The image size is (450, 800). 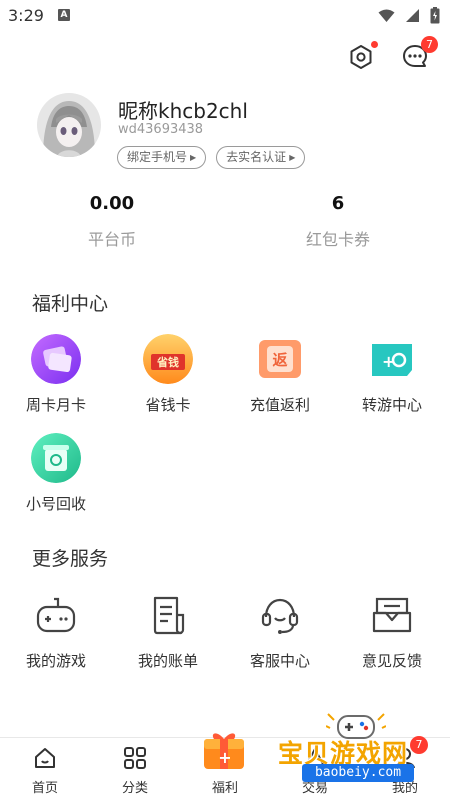 What do you see at coordinates (112, 203) in the screenshot?
I see `platform-coin-value: 0.00` at bounding box center [112, 203].